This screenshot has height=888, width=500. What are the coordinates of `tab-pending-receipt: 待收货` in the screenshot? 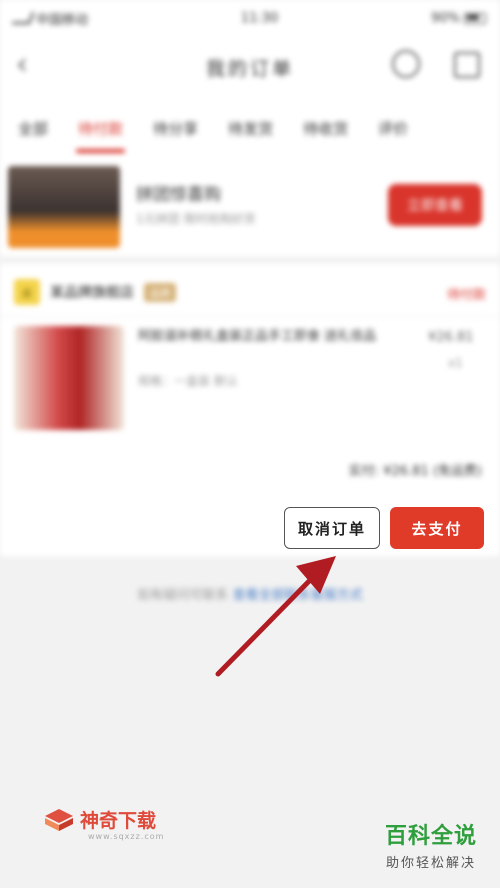 It's located at (325, 128).